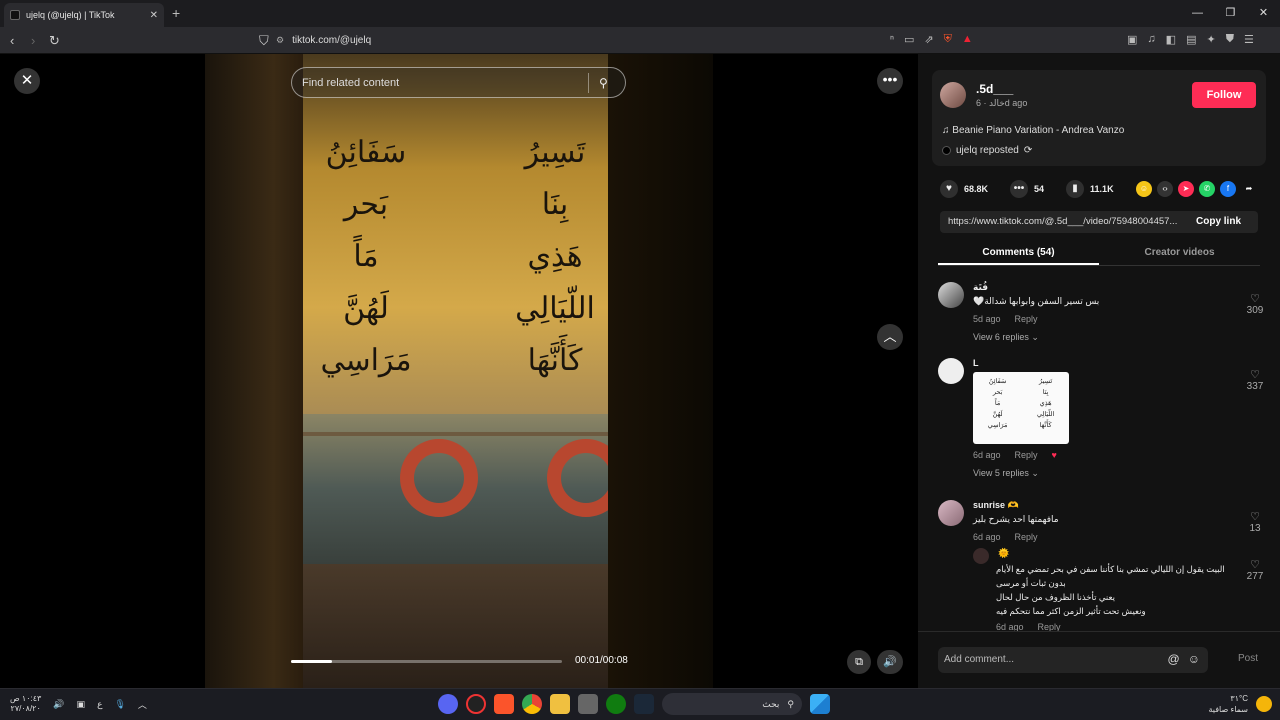 The image size is (1280, 720). I want to click on app-icon, so click(476, 704).